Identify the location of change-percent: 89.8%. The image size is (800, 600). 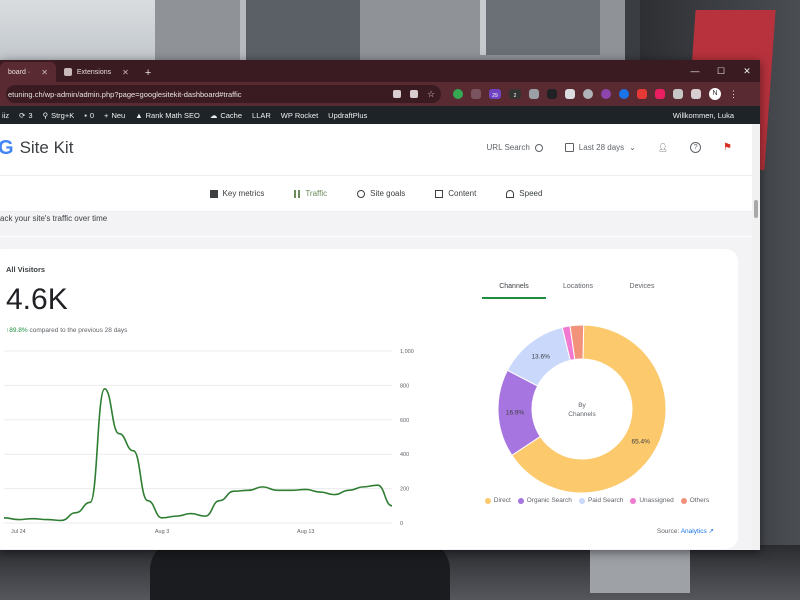
(18, 330).